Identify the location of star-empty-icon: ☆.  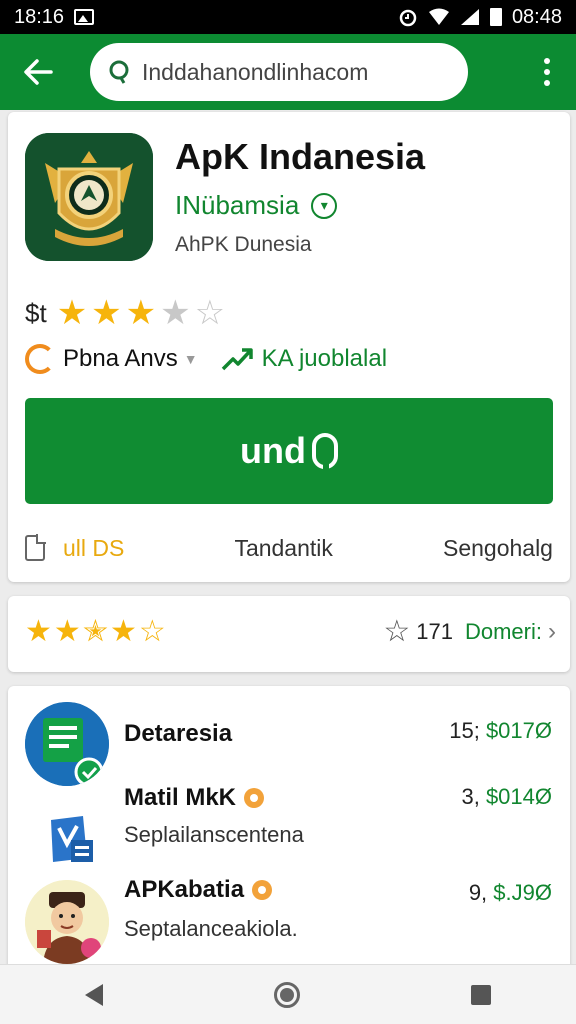
(210, 313).